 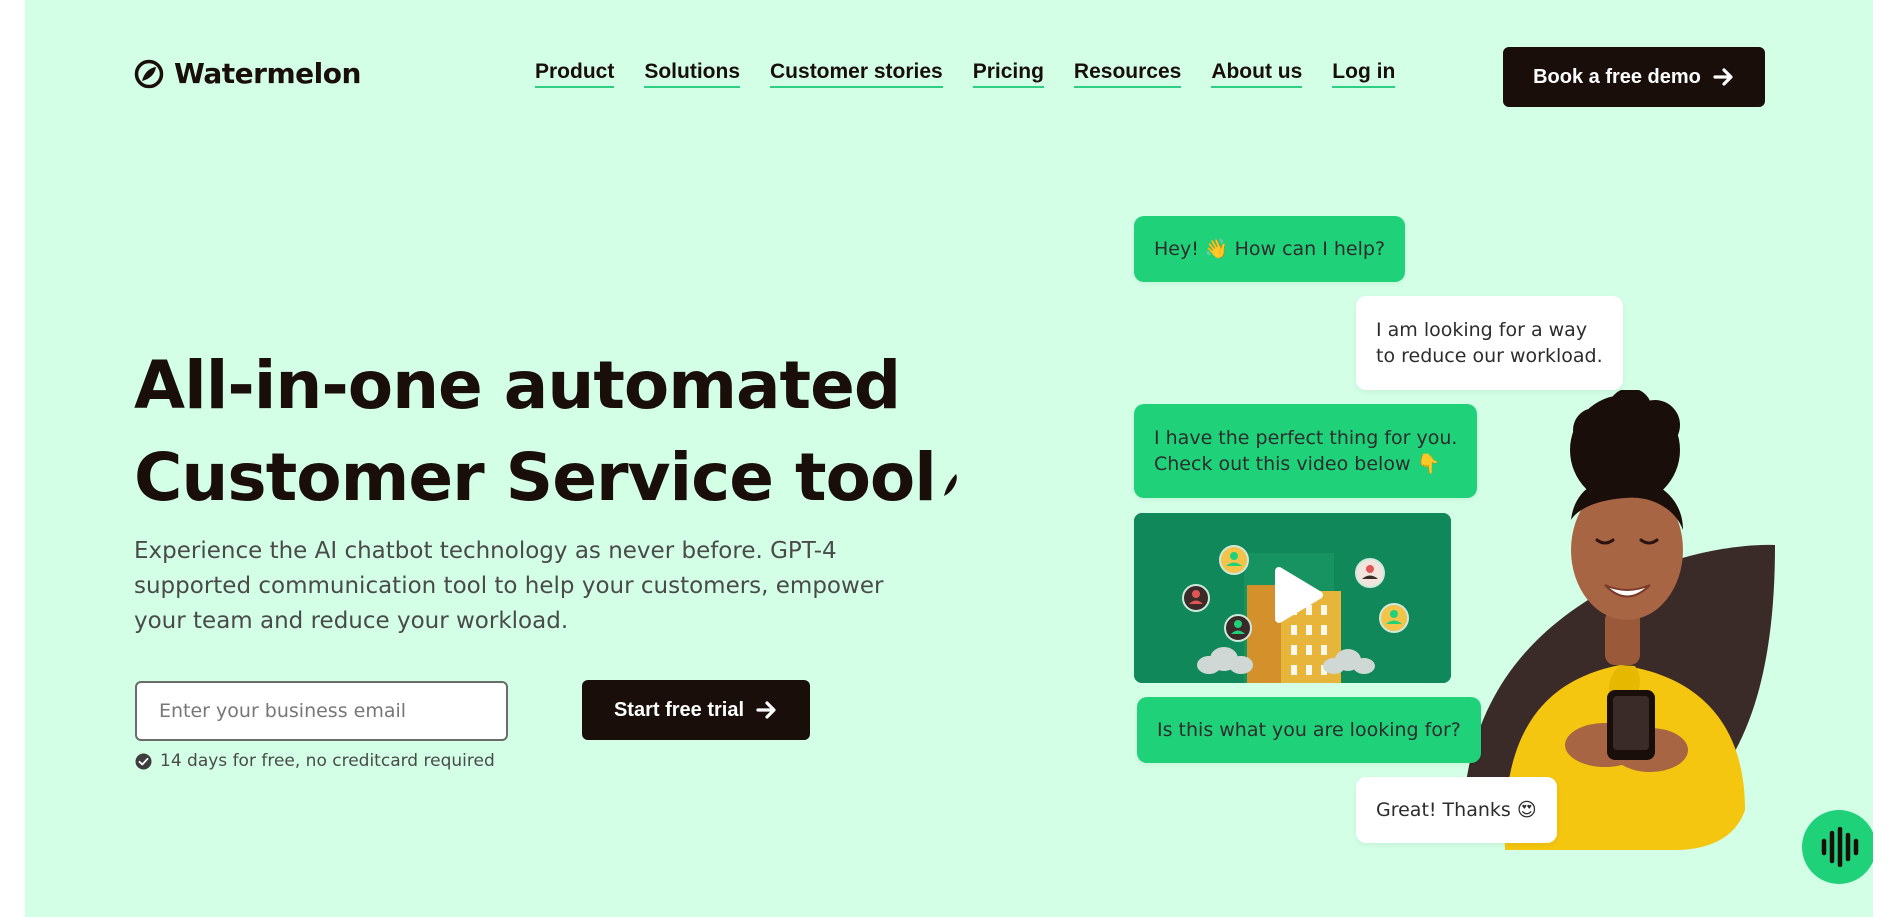 I want to click on nav-item-pricing: Pricing, so click(x=1008, y=74).